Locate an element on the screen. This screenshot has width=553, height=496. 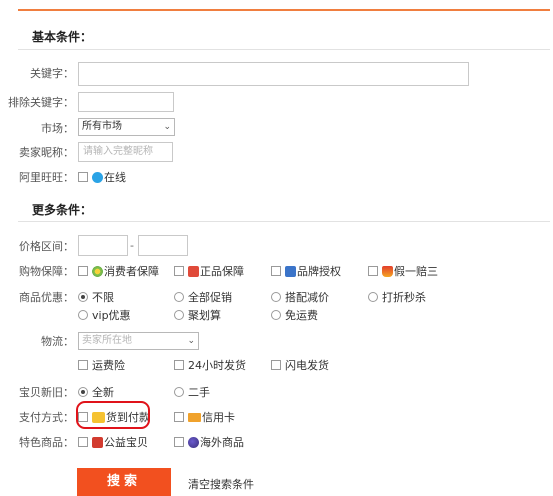
charity-icon is located at coordinates (97, 442).